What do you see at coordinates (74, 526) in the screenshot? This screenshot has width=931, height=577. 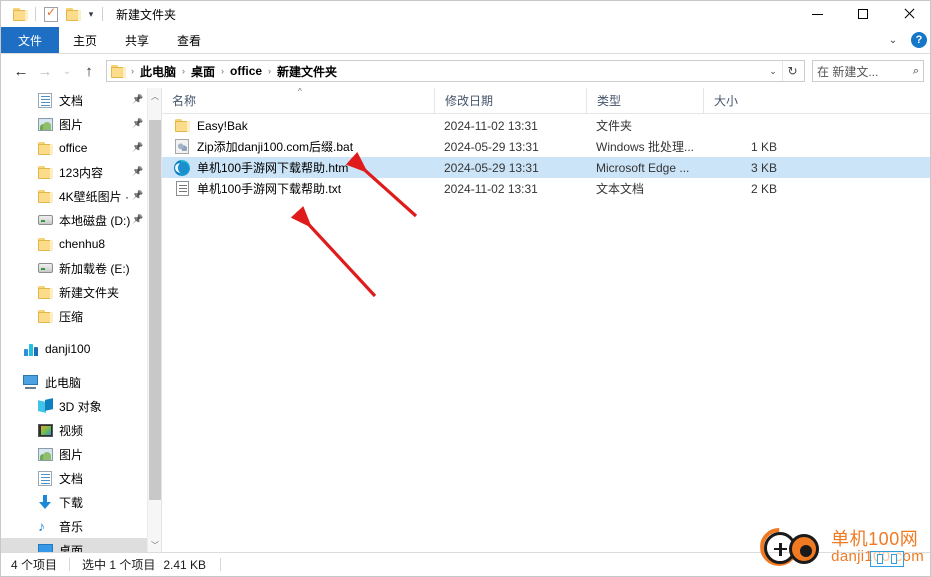 I see `sidebar-item-音乐: ♪ 音乐` at bounding box center [74, 526].